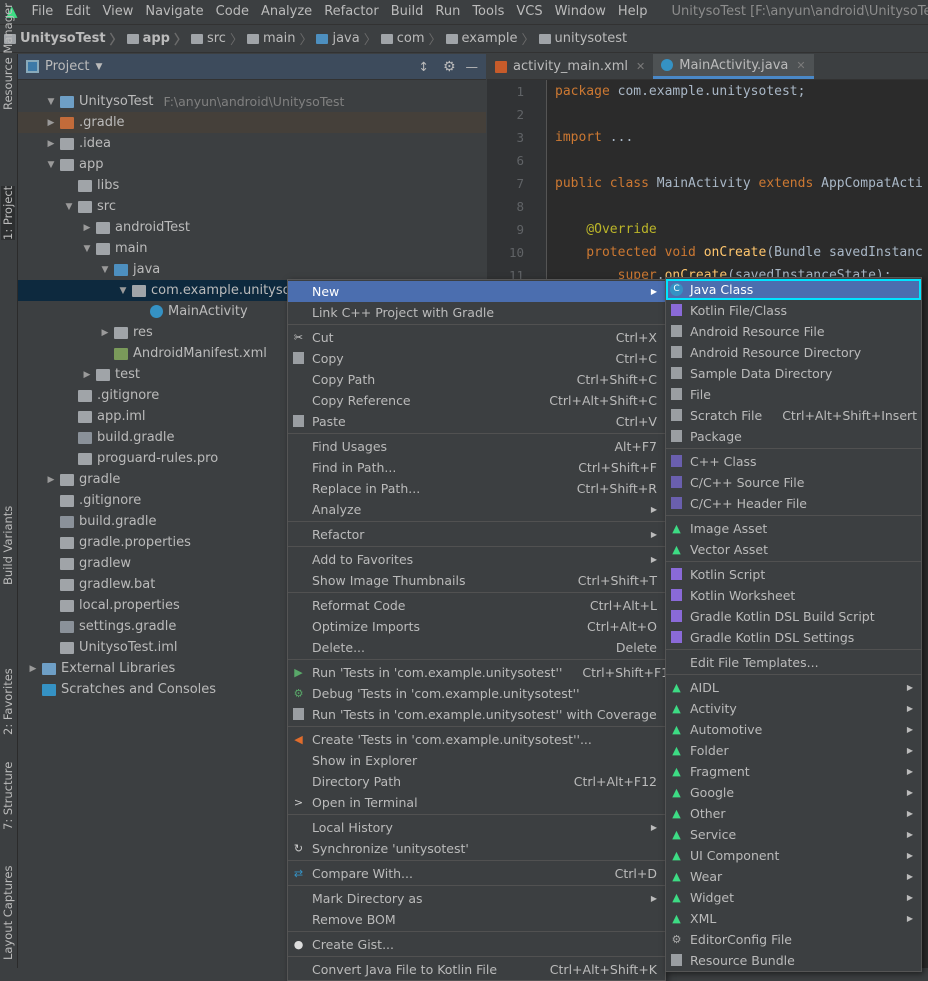 Image resolution: width=928 pixels, height=981 pixels. I want to click on gear-icon: ⚙, so click(449, 67).